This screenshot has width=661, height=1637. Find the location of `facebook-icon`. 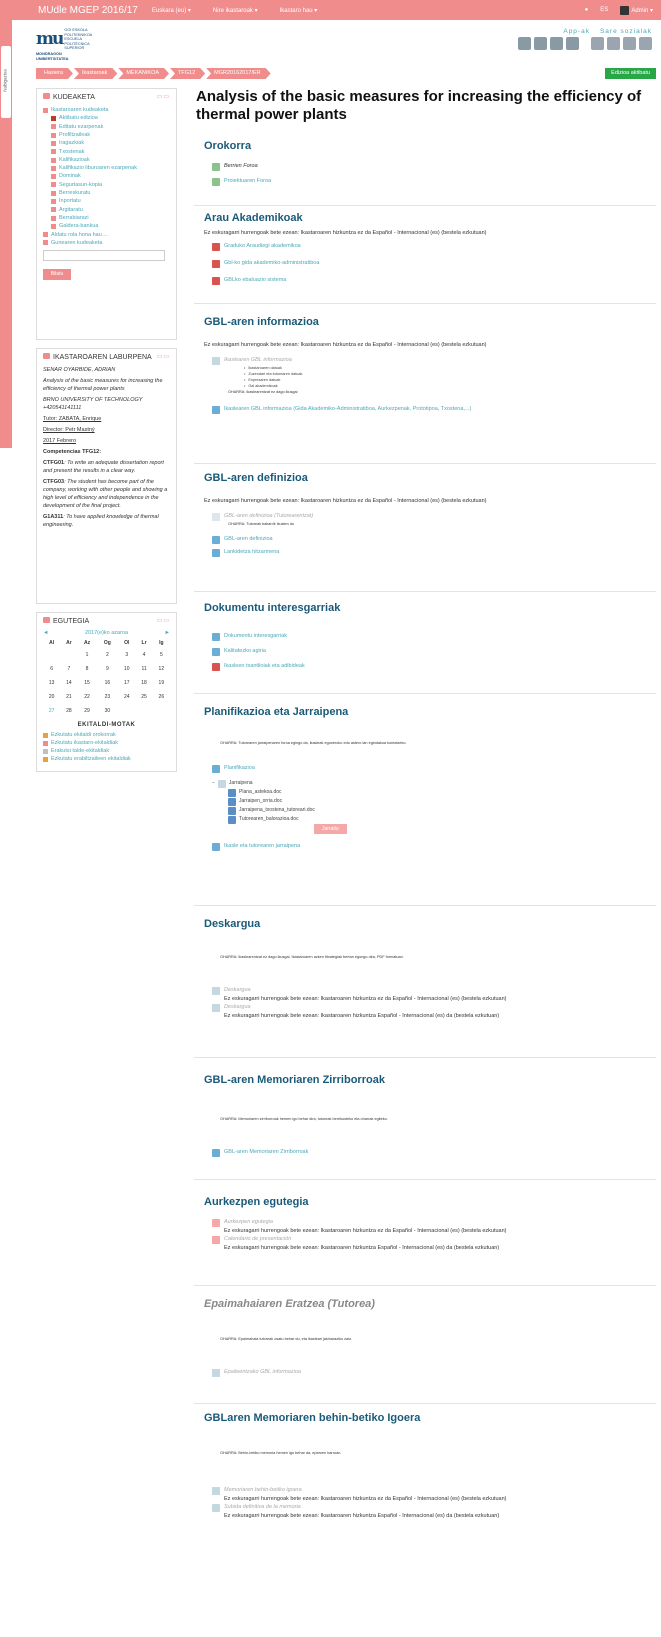

facebook-icon is located at coordinates (613, 43).